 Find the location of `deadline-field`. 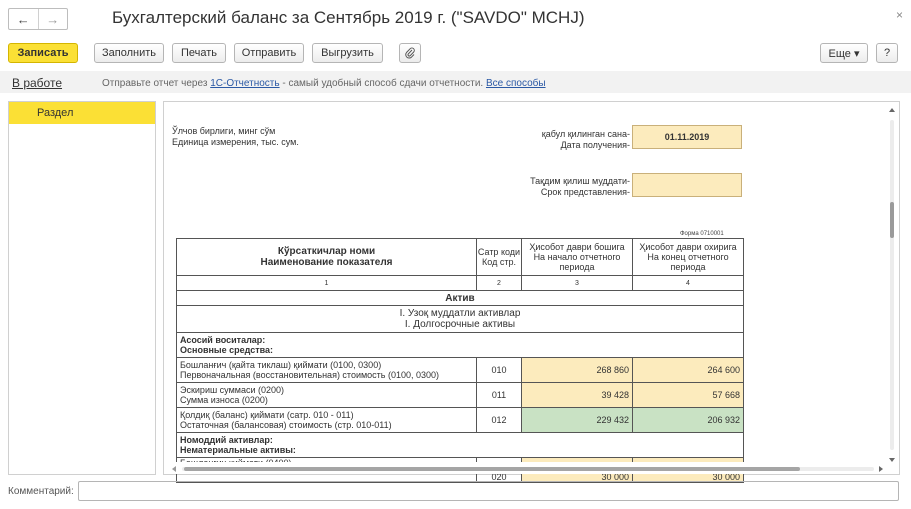

deadline-field is located at coordinates (687, 185).